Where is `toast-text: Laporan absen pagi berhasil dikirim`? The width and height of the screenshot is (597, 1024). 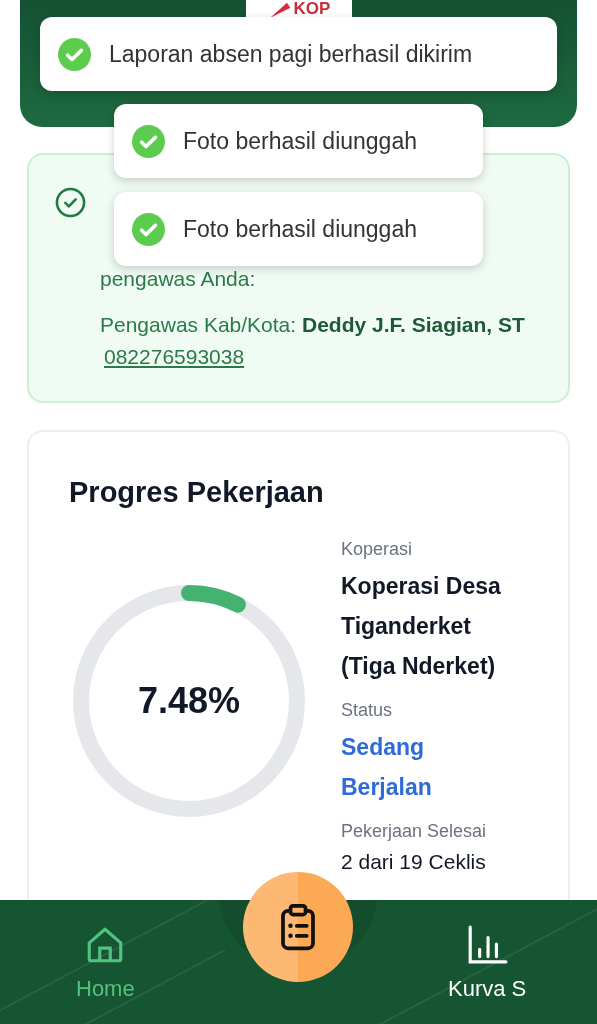 toast-text: Laporan absen pagi berhasil dikirim is located at coordinates (291, 54).